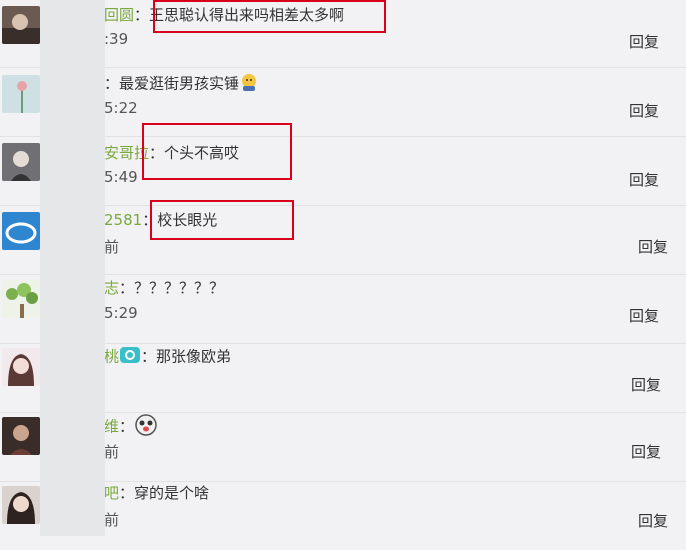 The width and height of the screenshot is (686, 550). What do you see at coordinates (121, 313) in the screenshot?
I see `comment-time: 5:29` at bounding box center [121, 313].